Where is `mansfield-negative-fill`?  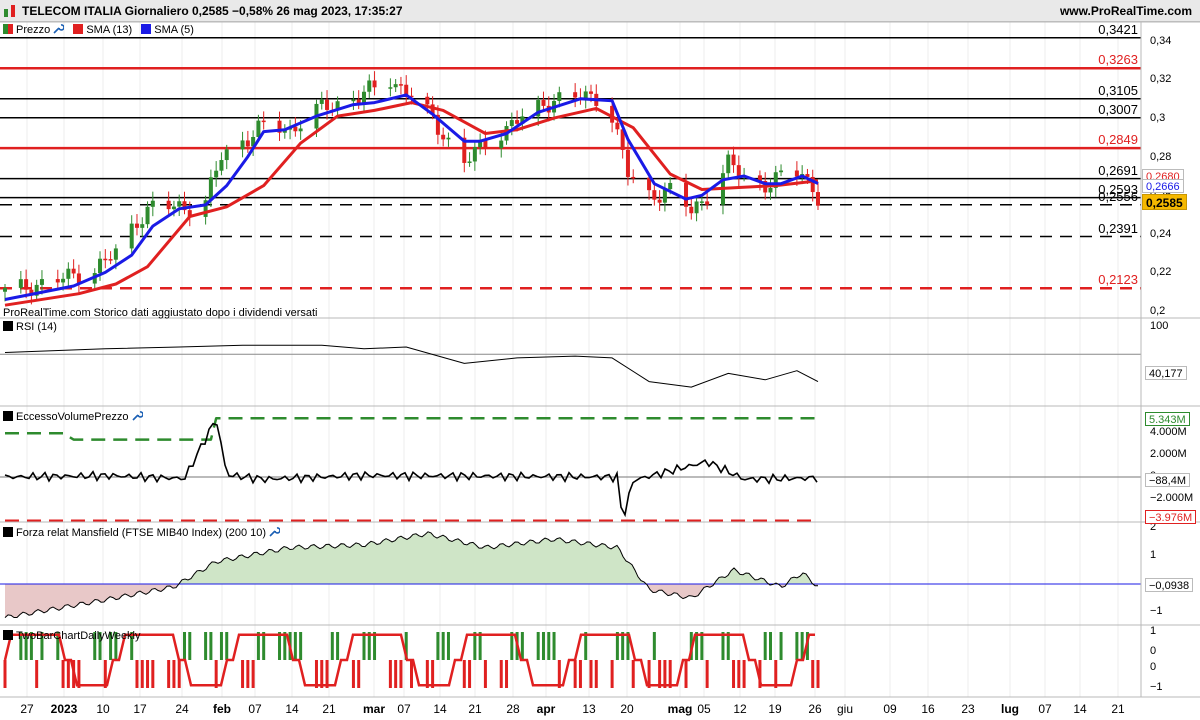
mansfield-negative-fill is located at coordinates (411, 601).